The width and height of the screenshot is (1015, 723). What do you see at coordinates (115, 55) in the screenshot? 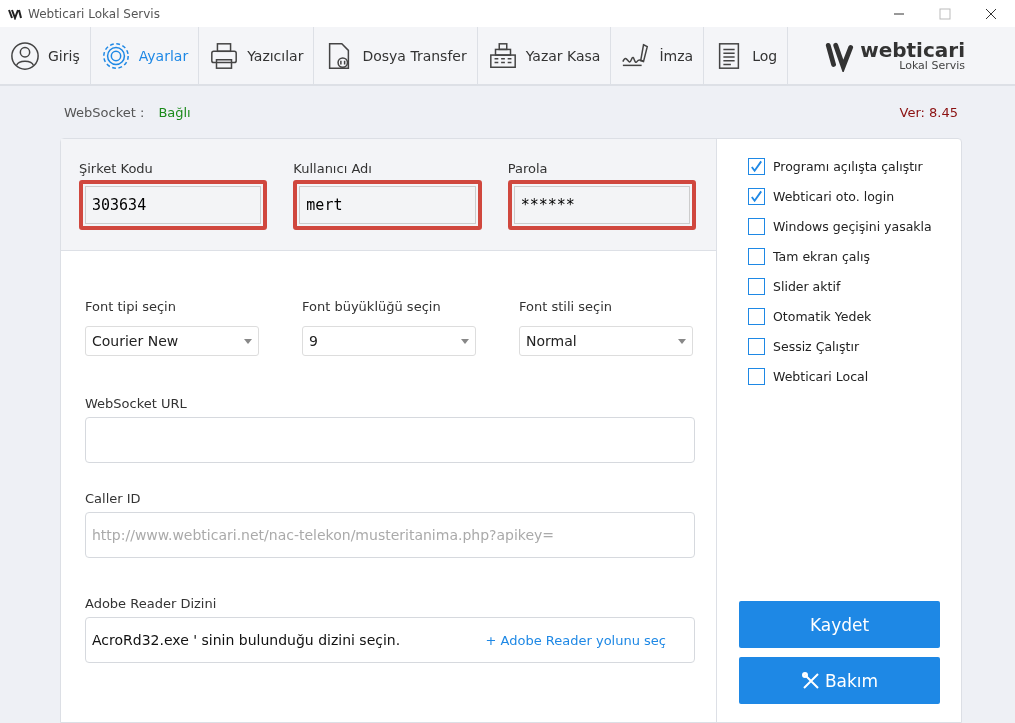
I see `gear-icon` at bounding box center [115, 55].